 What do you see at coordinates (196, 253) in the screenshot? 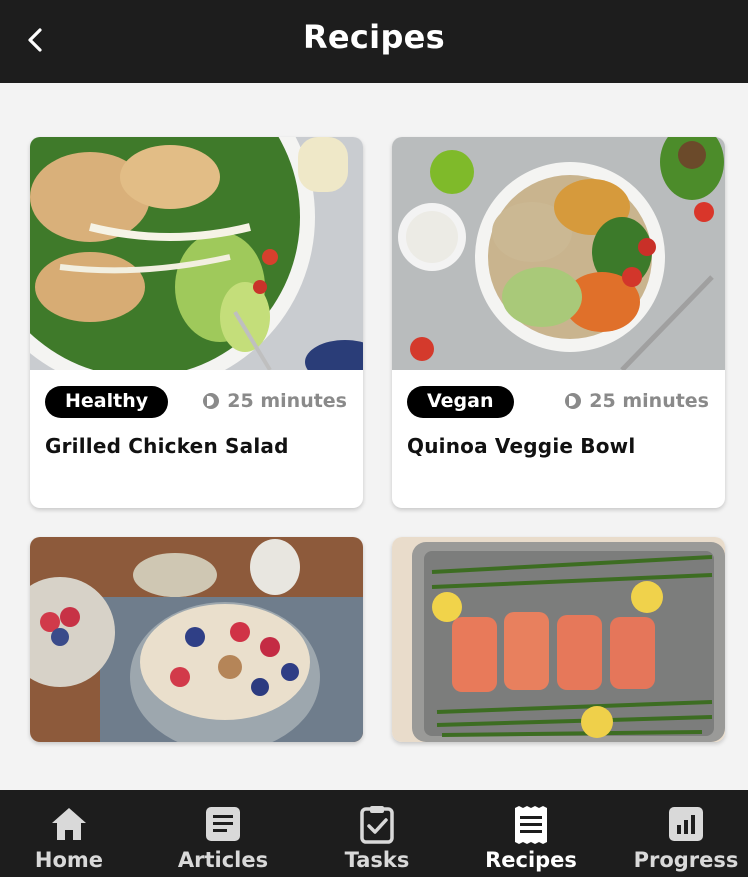
I see `recipe-image-chicken-salad` at bounding box center [196, 253].